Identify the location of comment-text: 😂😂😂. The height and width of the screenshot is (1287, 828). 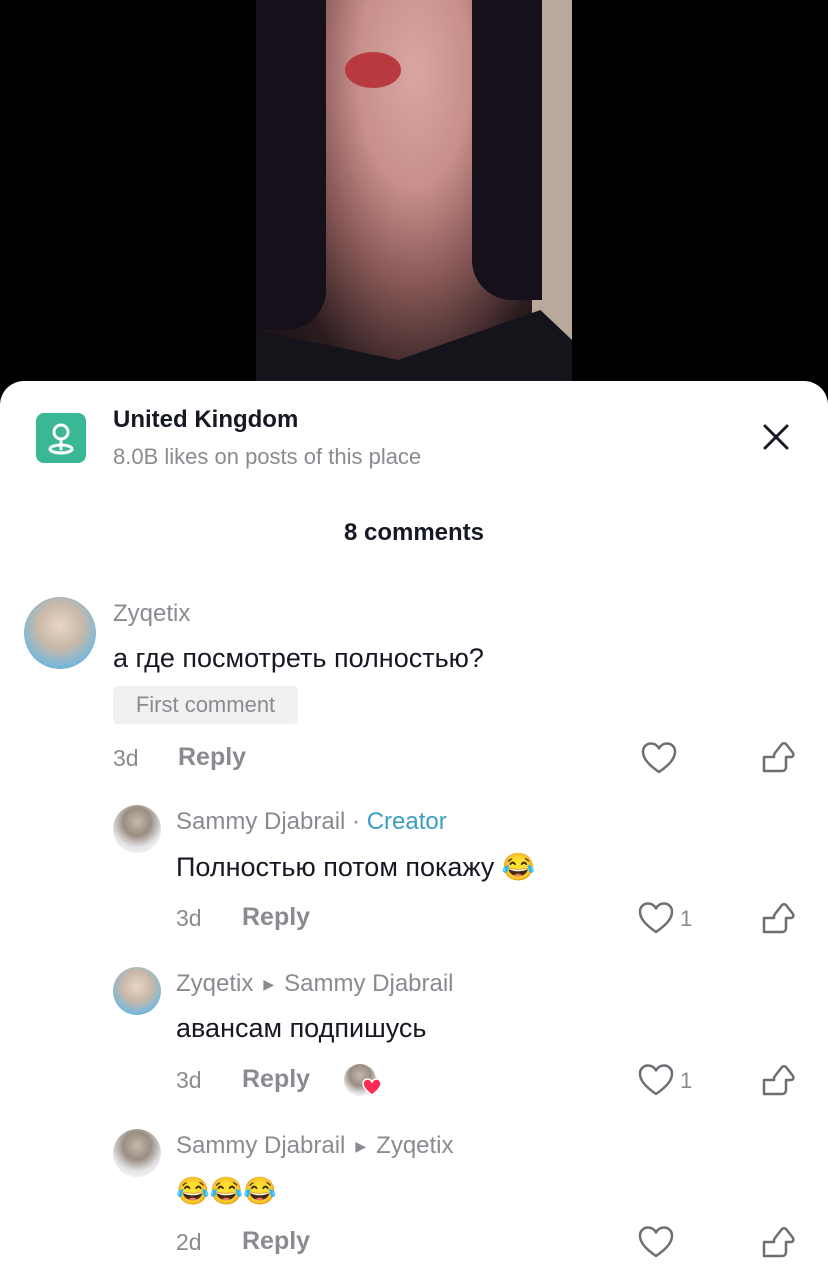
(226, 1191).